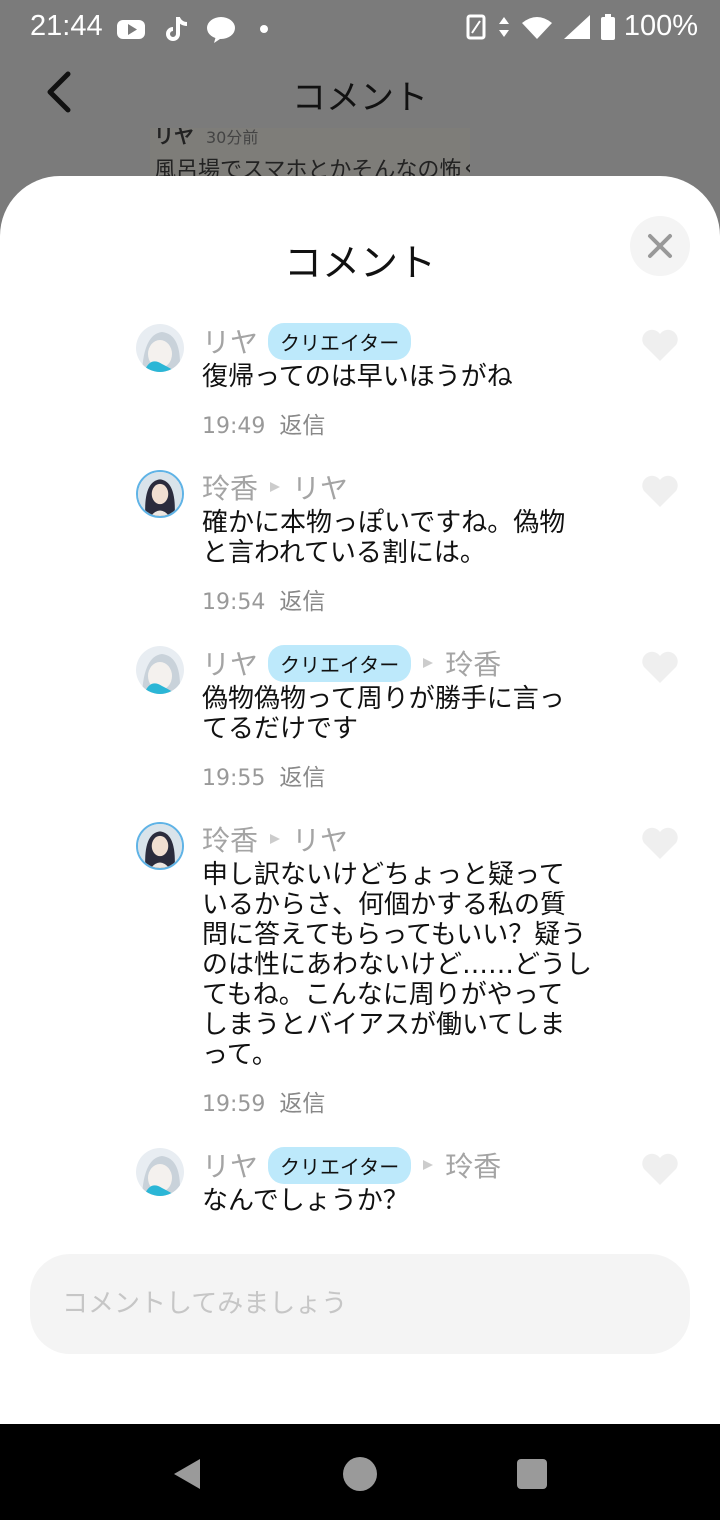 This screenshot has height=1520, width=720. I want to click on line-icon, so click(221, 30).